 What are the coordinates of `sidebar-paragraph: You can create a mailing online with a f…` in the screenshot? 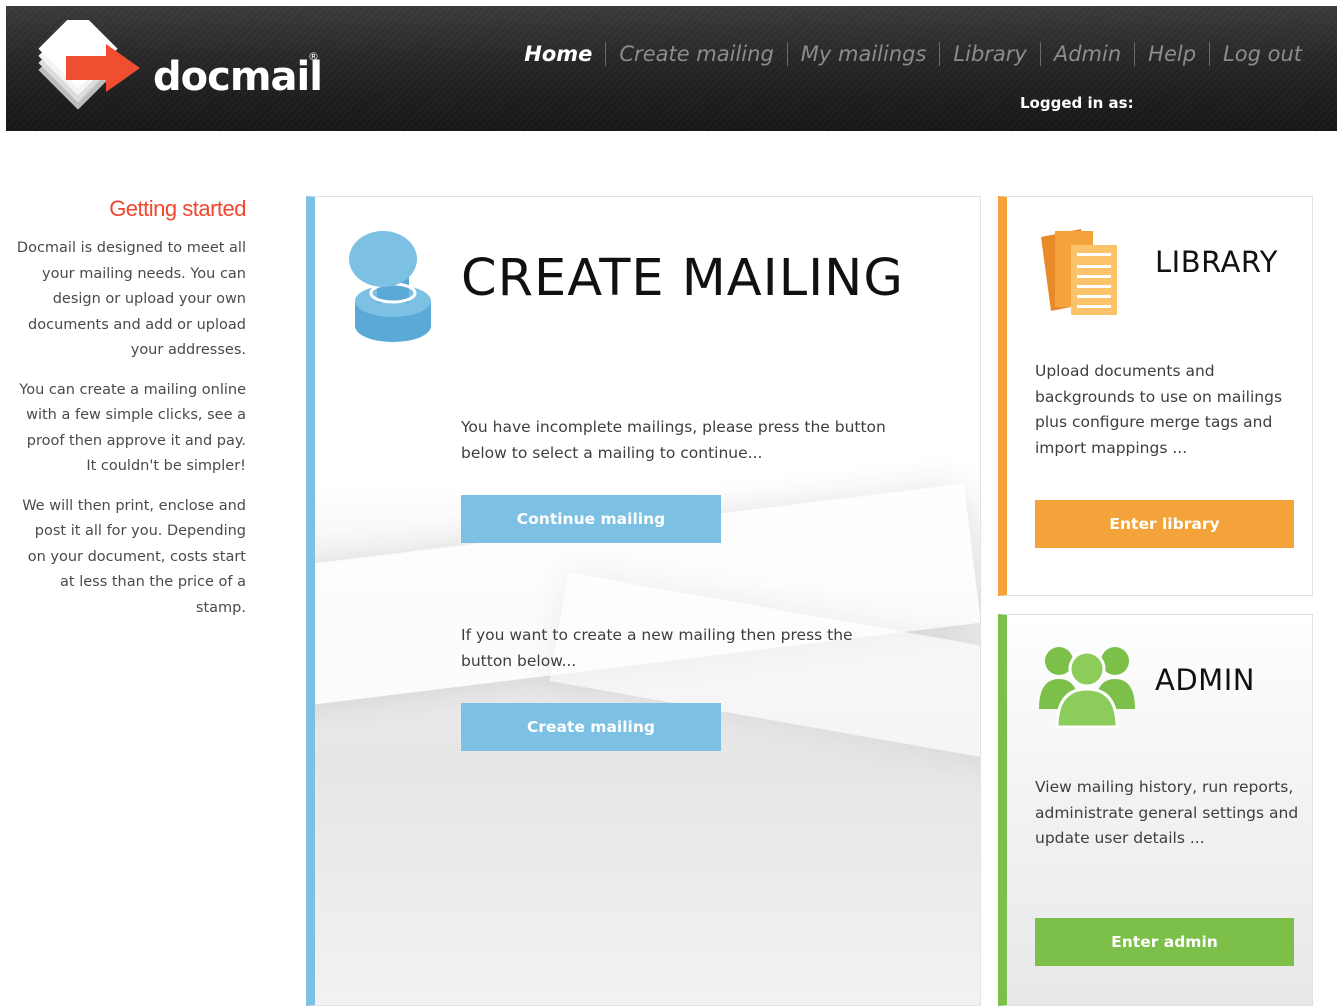 It's located at (132, 428).